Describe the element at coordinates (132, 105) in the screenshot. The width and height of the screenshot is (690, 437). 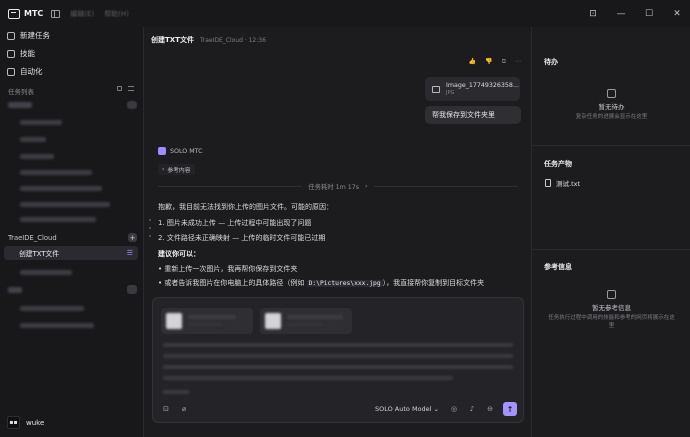
I see `group-badge` at that location.